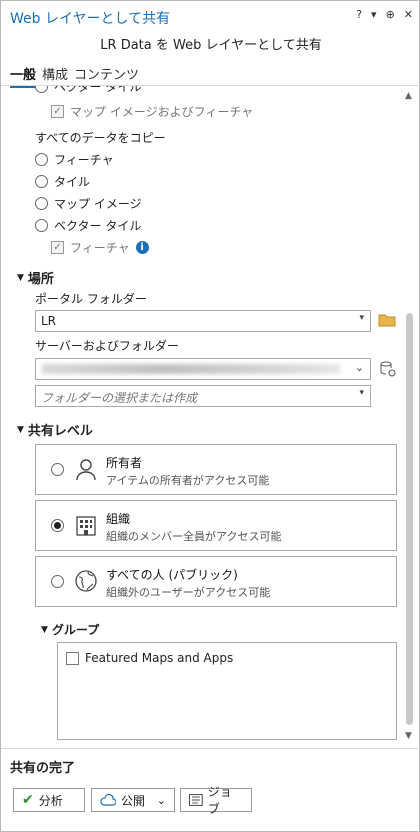 This screenshot has height=832, width=420. Describe the element at coordinates (388, 369) in the screenshot. I see `server-settings-icon` at that location.